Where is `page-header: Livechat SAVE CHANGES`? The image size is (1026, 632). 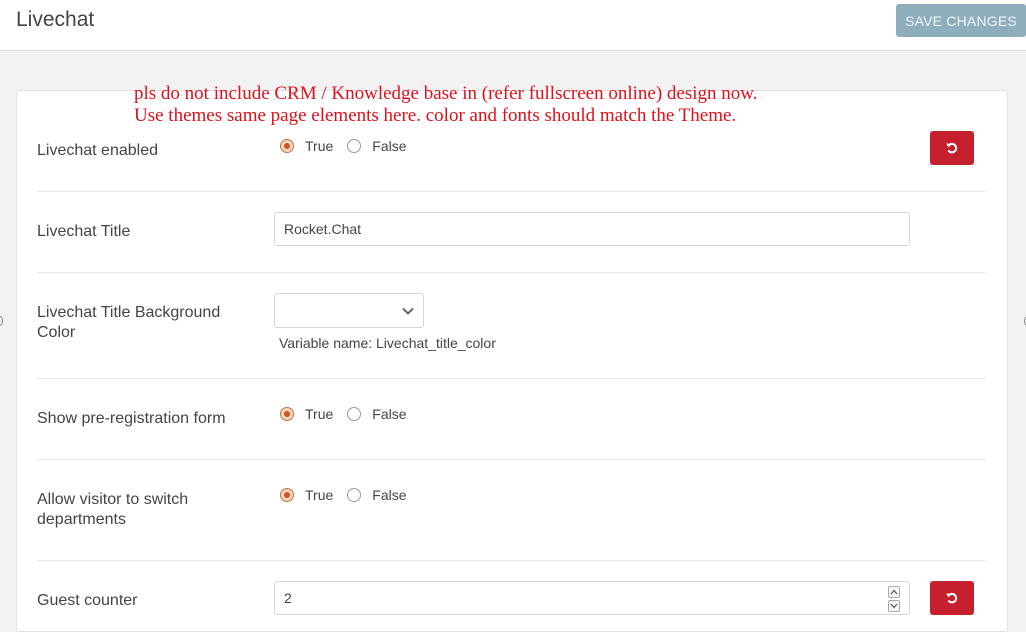
page-header: Livechat SAVE CHANGES is located at coordinates (513, 25).